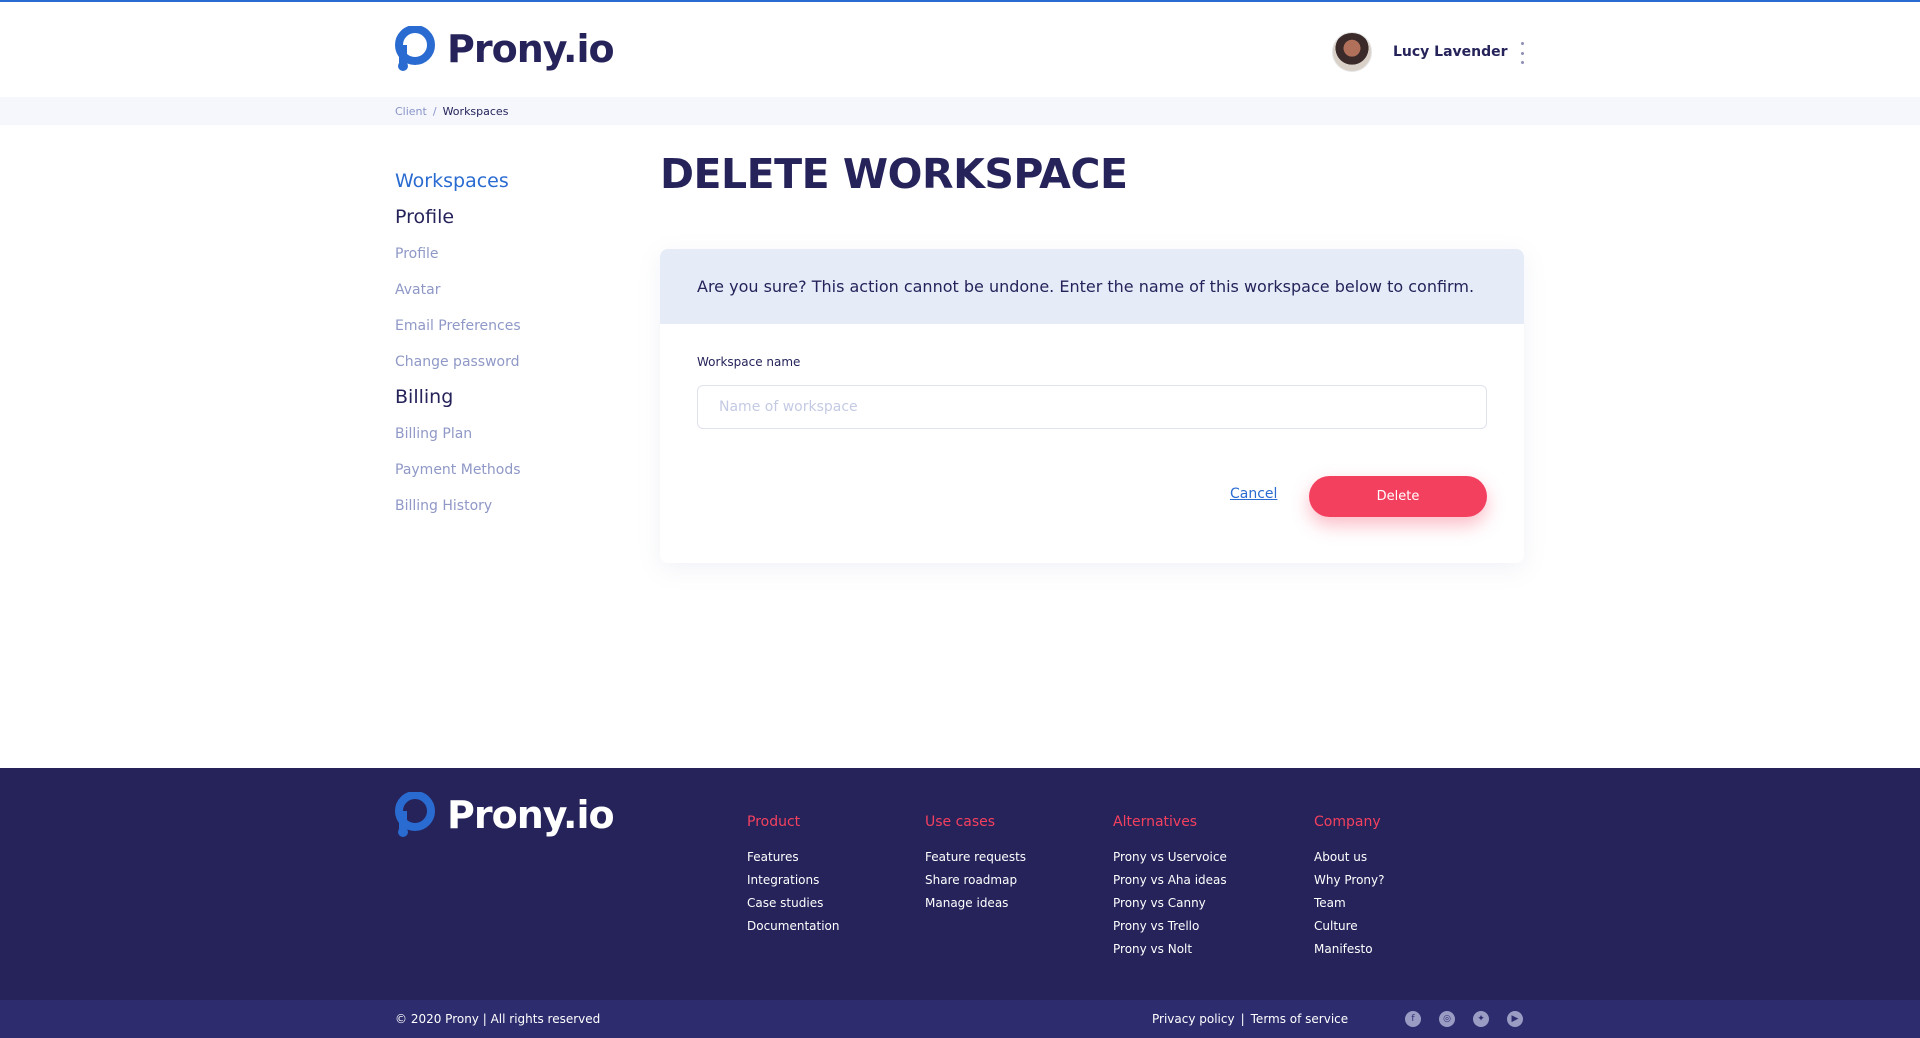  Describe the element at coordinates (498, 1019) in the screenshot. I see `copyright-text: © 2020 Prony | All rights reserved` at that location.